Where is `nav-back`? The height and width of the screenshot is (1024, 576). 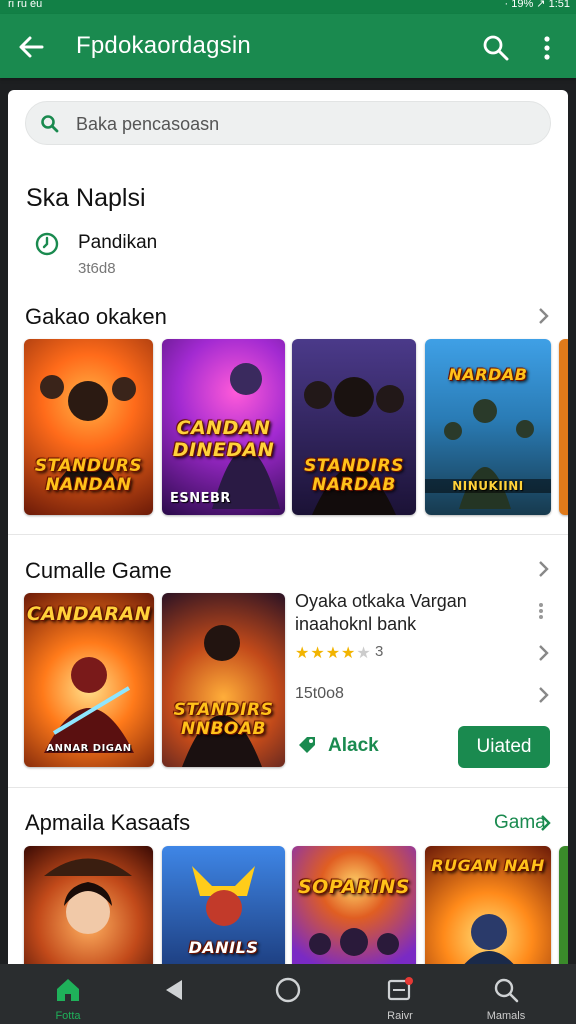
nav-back is located at coordinates (174, 994).